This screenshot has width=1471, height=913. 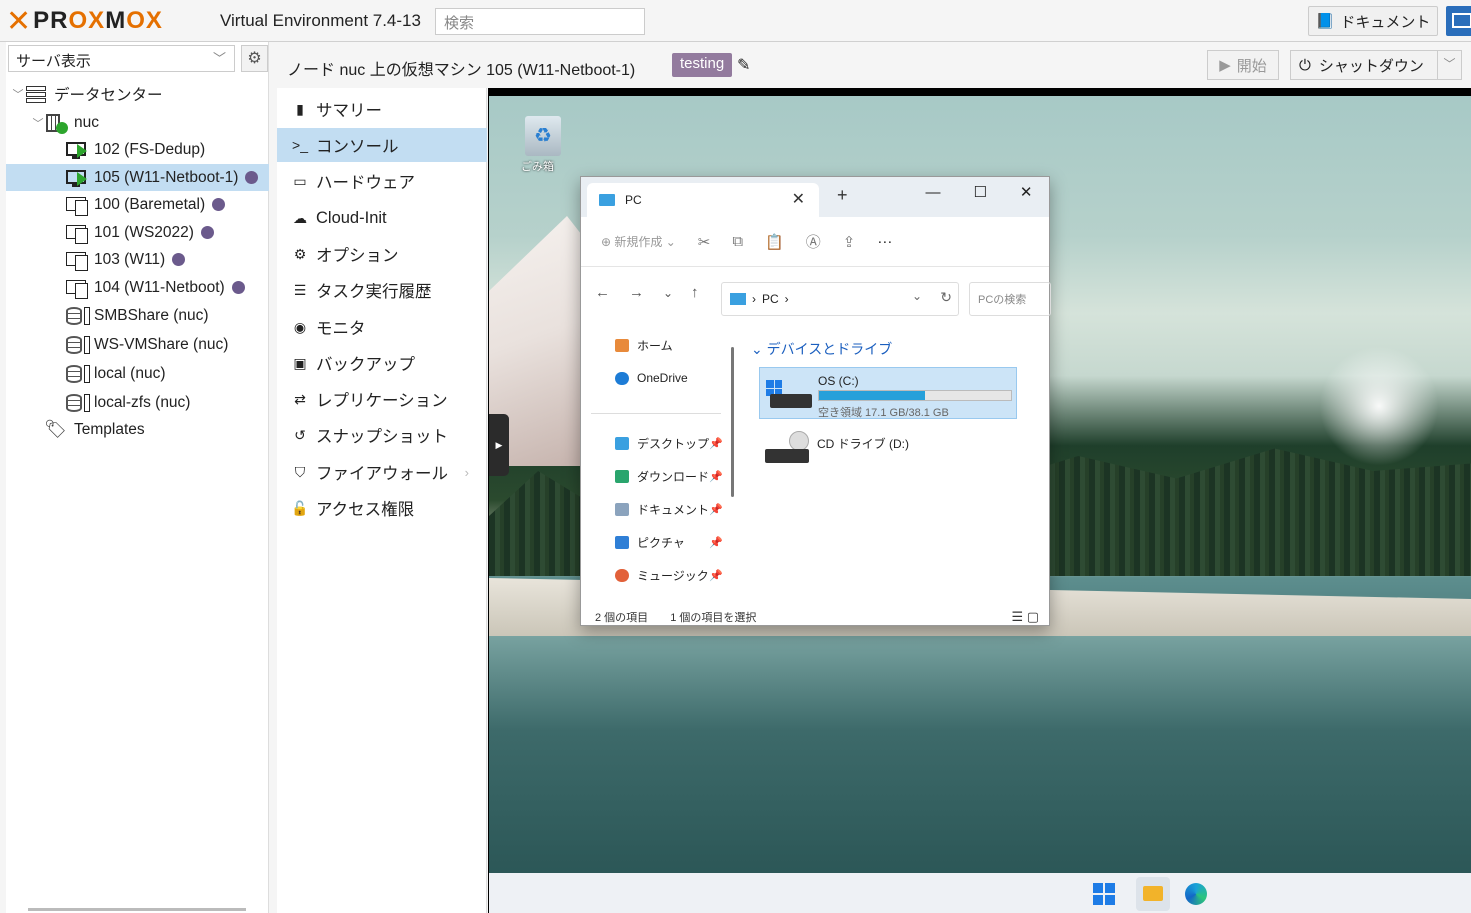 What do you see at coordinates (137, 373) in the screenshot?
I see `tree-item-storage: local (nuc)` at bounding box center [137, 373].